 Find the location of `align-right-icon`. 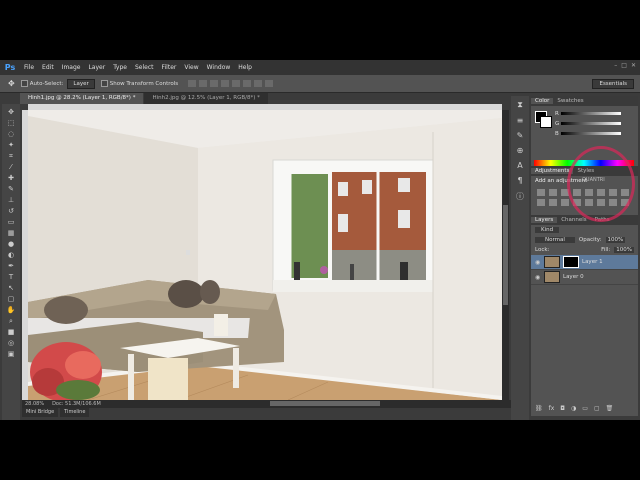

align-right-icon is located at coordinates (247, 83).